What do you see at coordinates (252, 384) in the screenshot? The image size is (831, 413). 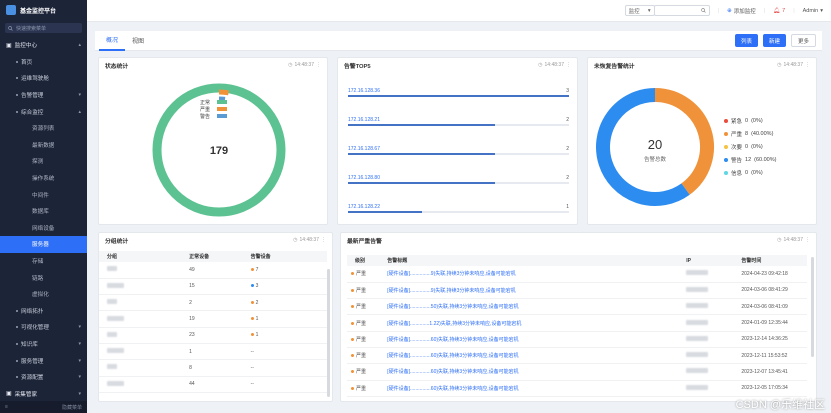 I see `alert-count: --` at bounding box center [252, 384].